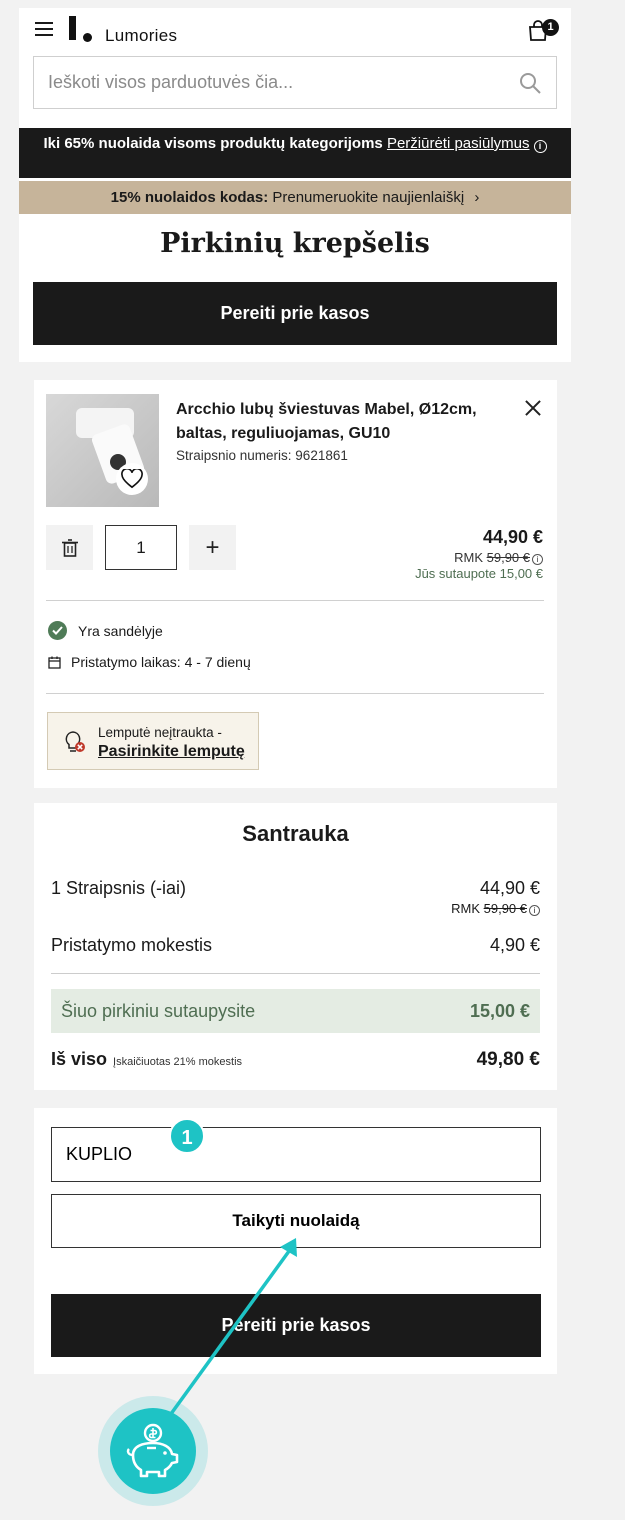  I want to click on search-icon, so click(530, 83).